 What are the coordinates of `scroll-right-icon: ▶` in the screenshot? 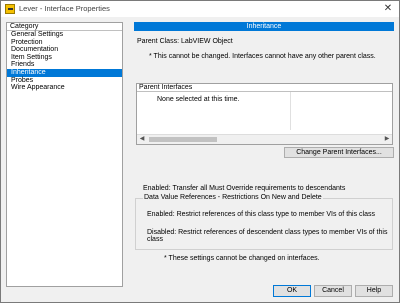 It's located at (387, 139).